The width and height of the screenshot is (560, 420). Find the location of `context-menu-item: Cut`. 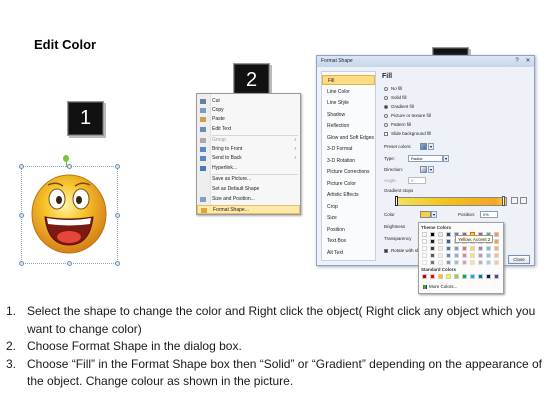

context-menu-item: Cut is located at coordinates (248, 101).